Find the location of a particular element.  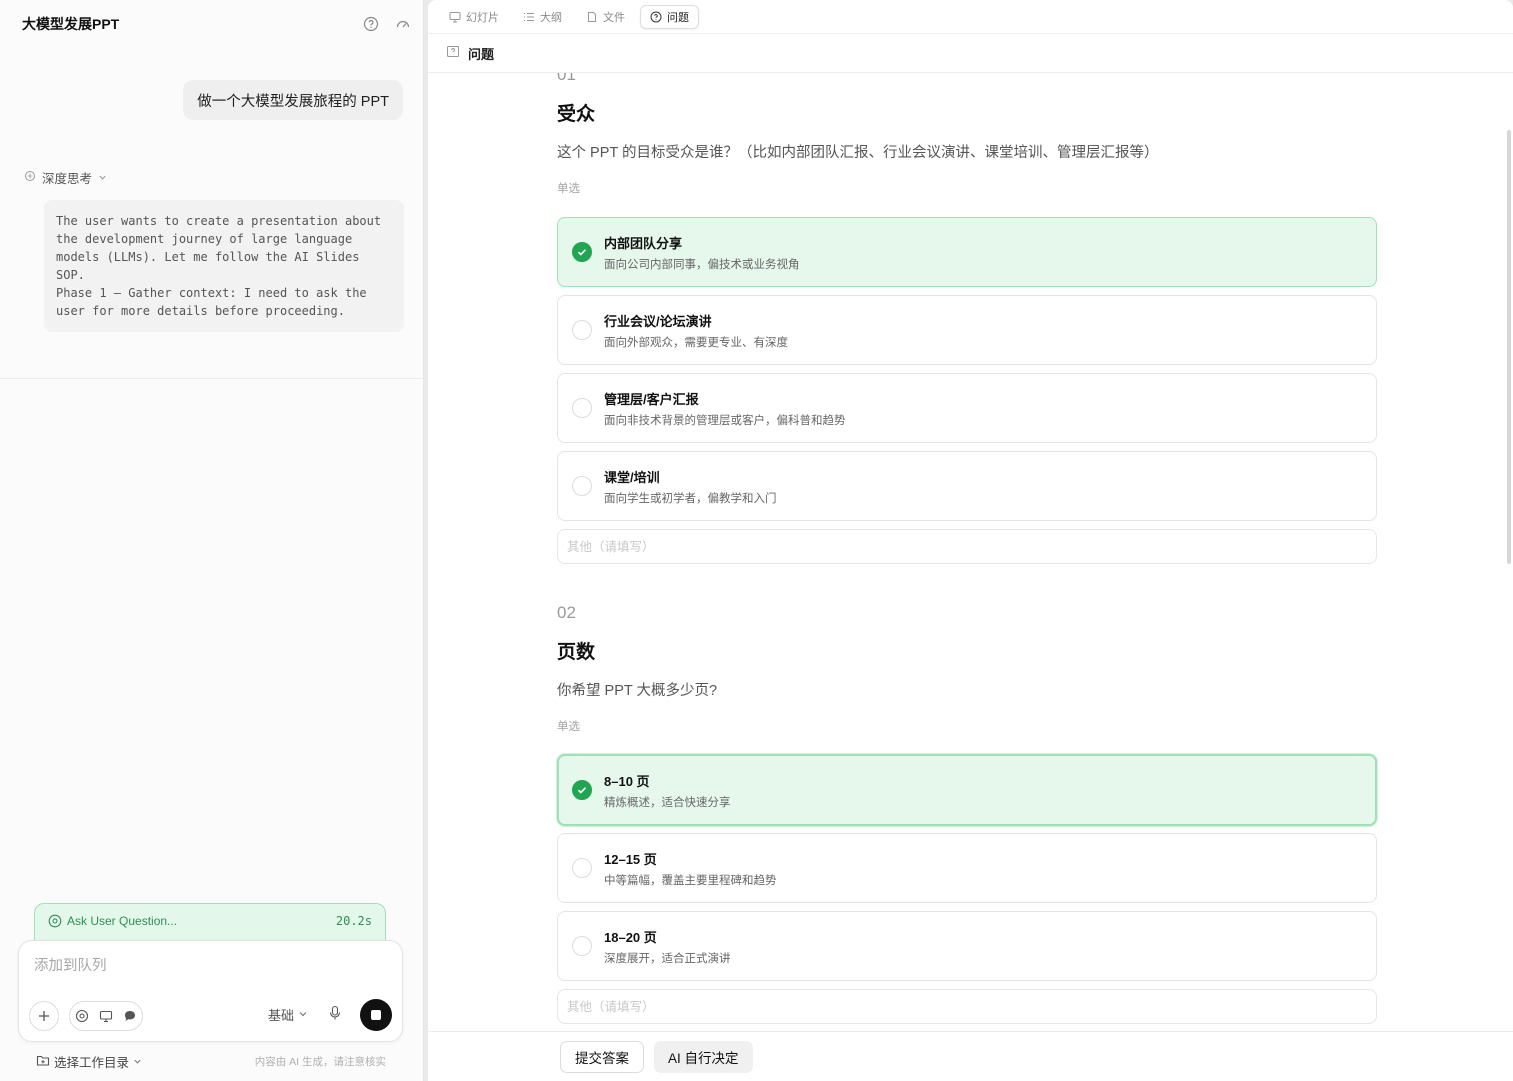

question-box-icon is located at coordinates (453, 53).